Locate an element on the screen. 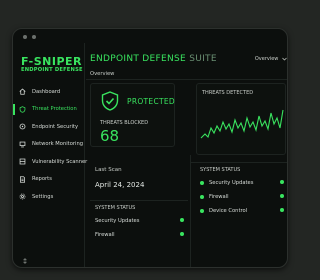  view-select-label: Overview is located at coordinates (266, 59).